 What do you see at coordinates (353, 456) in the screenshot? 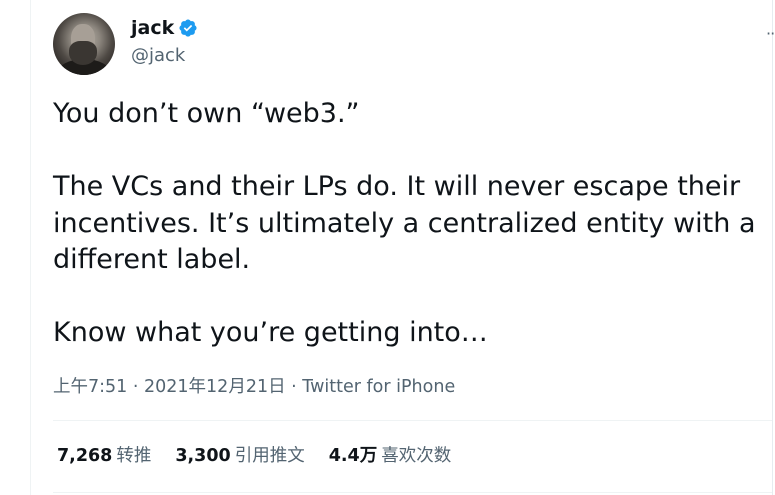
I see `stat-count: 4.4万` at bounding box center [353, 456].